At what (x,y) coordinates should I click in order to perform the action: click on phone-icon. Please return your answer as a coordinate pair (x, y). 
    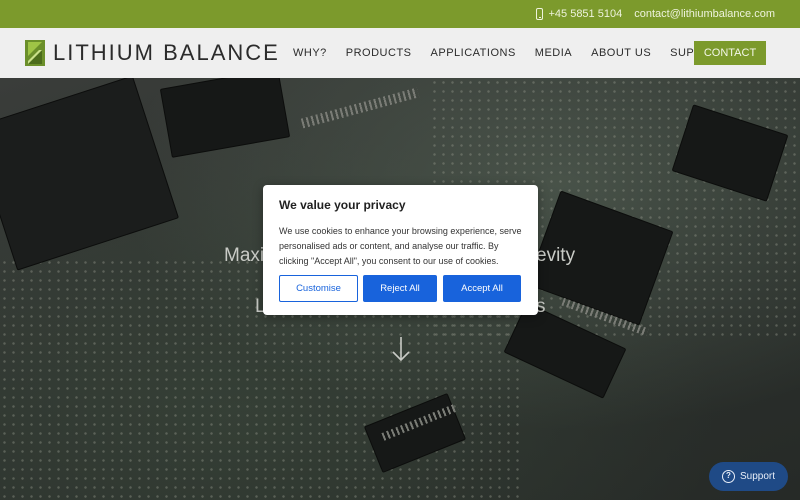
    Looking at the image, I should click on (540, 14).